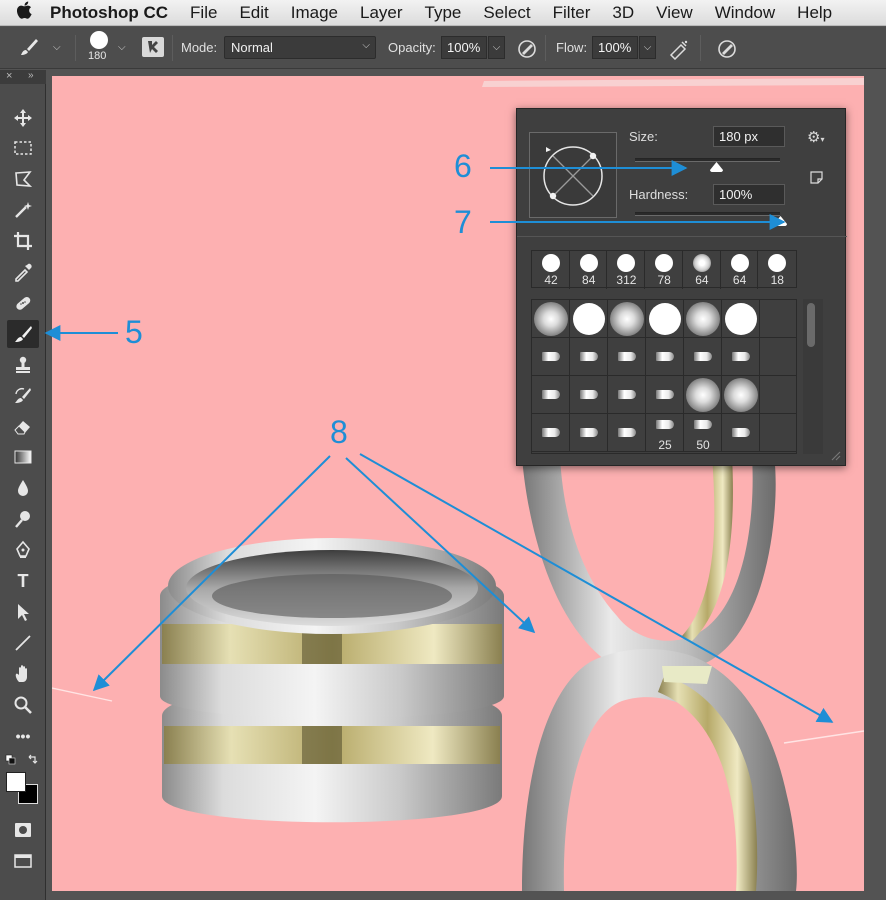 Image resolution: width=886 pixels, height=900 pixels. I want to click on menu-image: Image, so click(314, 13).